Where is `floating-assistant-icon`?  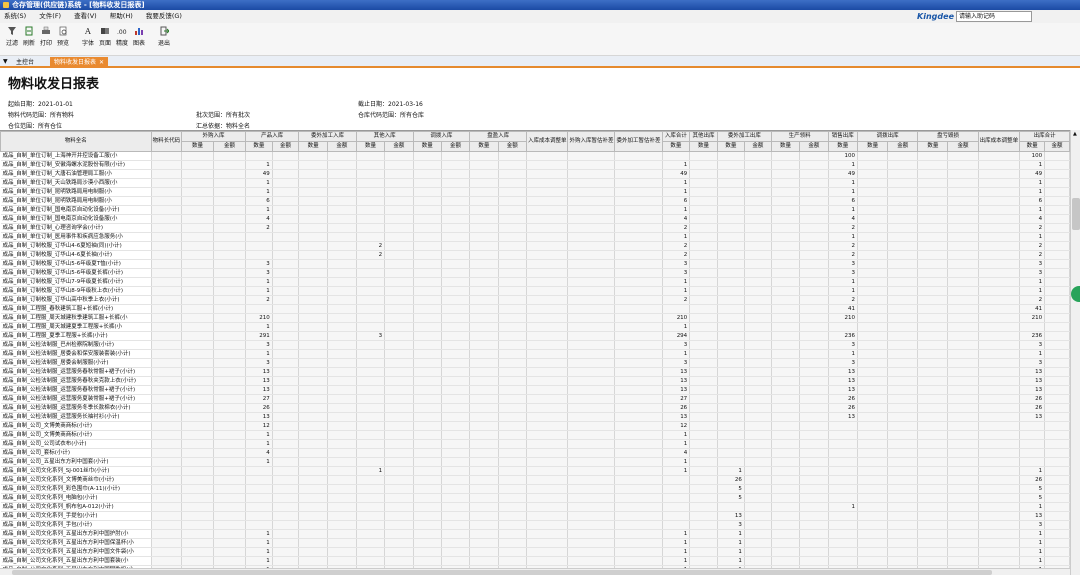 floating-assistant-icon is located at coordinates (1075, 294).